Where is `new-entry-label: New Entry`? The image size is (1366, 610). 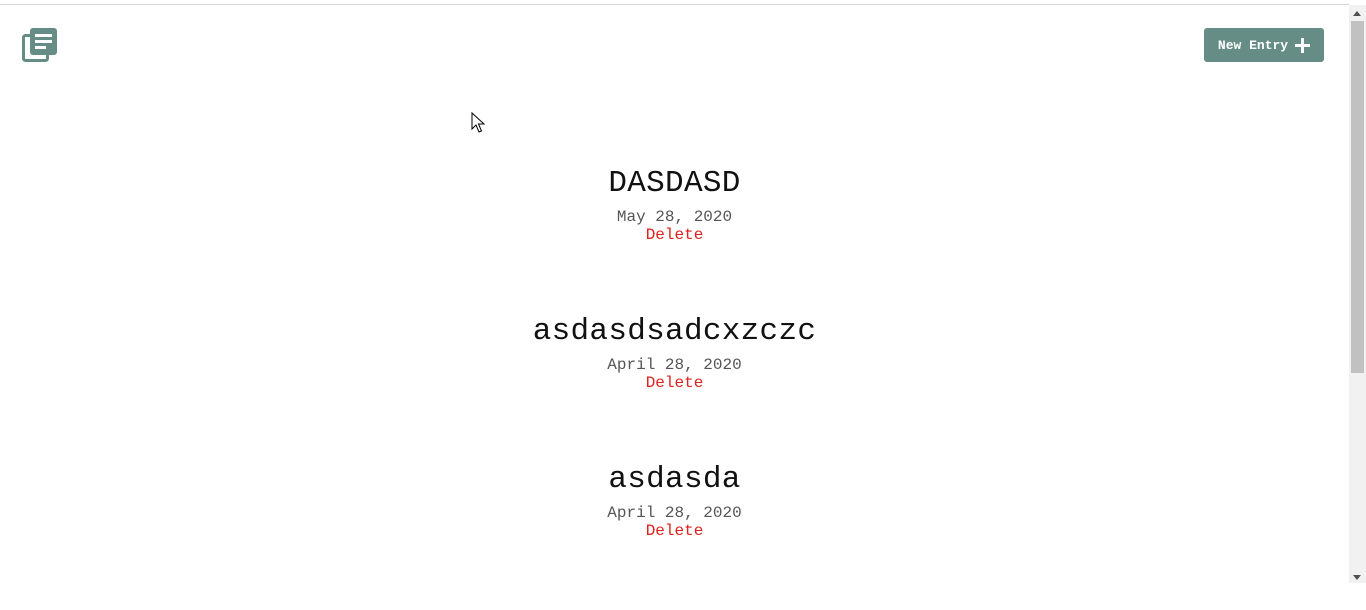 new-entry-label: New Entry is located at coordinates (1253, 45).